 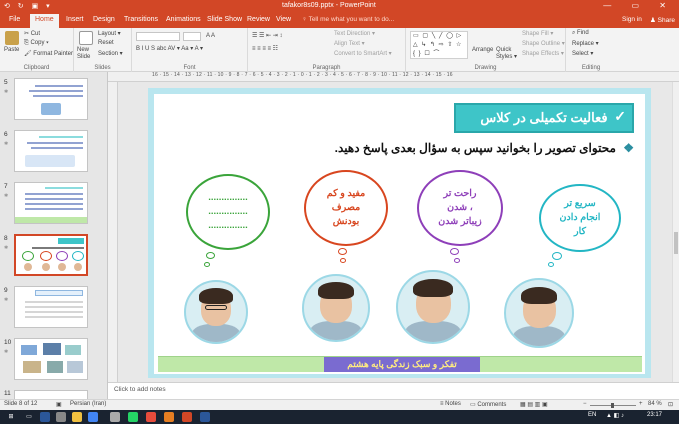 What do you see at coordinates (141, 19) in the screenshot?
I see `tab-transitions: Transitions` at bounding box center [141, 19].